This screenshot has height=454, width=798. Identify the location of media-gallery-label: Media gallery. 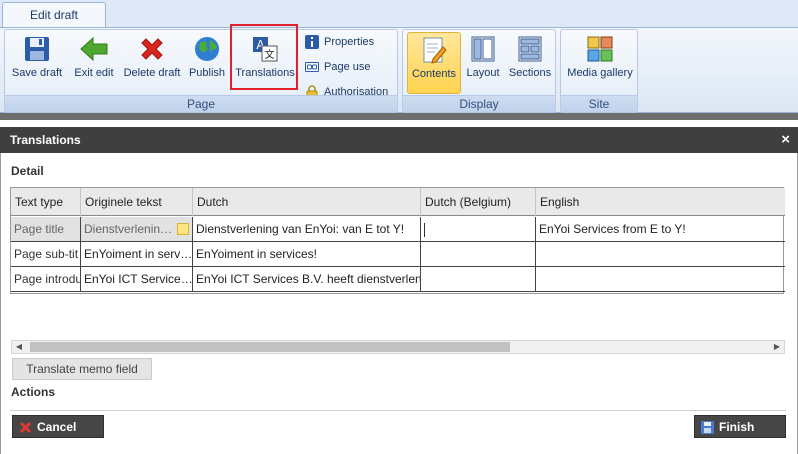
(600, 73).